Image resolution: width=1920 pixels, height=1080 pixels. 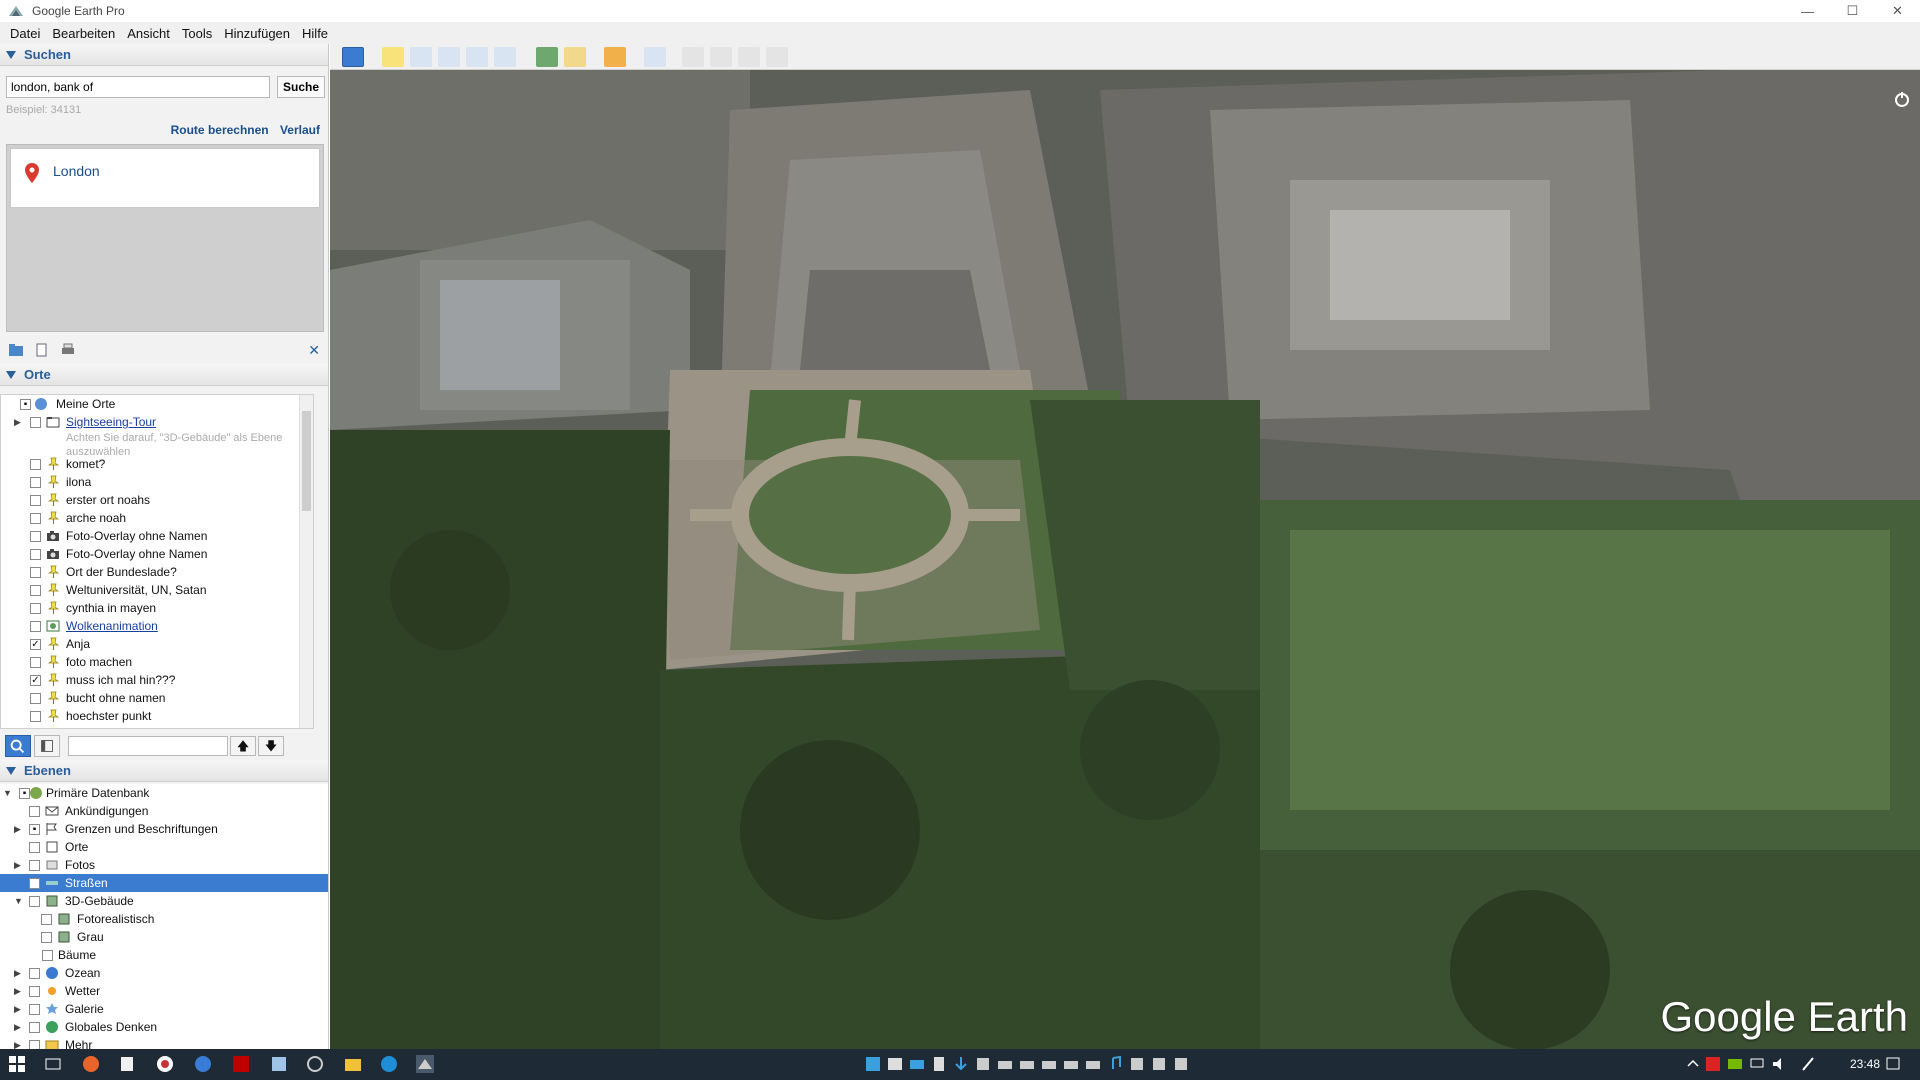 I want to click on route-link: Route berechnen, so click(x=220, y=130).